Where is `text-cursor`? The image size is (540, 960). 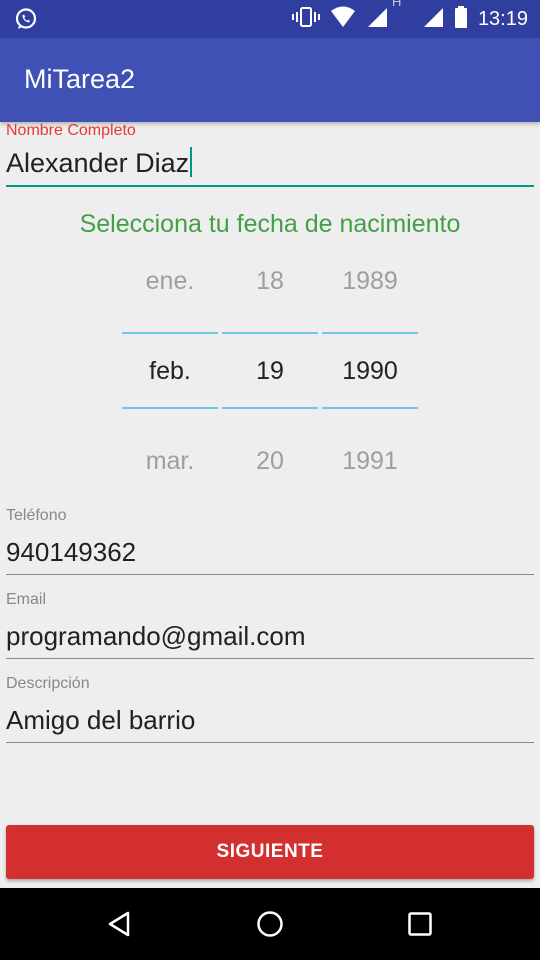 text-cursor is located at coordinates (191, 162).